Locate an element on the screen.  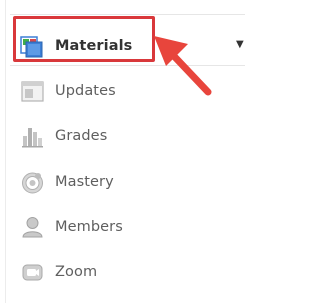
sidebar-item-updates: Updates is located at coordinates (68, 91).